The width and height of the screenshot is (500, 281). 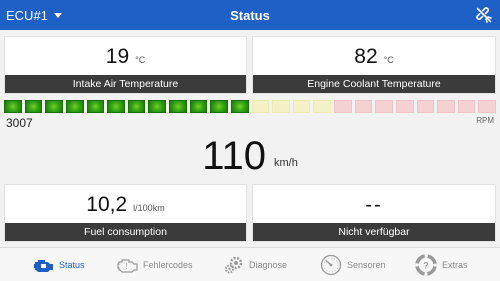 I want to click on unavailable-value-row: --, so click(x=374, y=205).